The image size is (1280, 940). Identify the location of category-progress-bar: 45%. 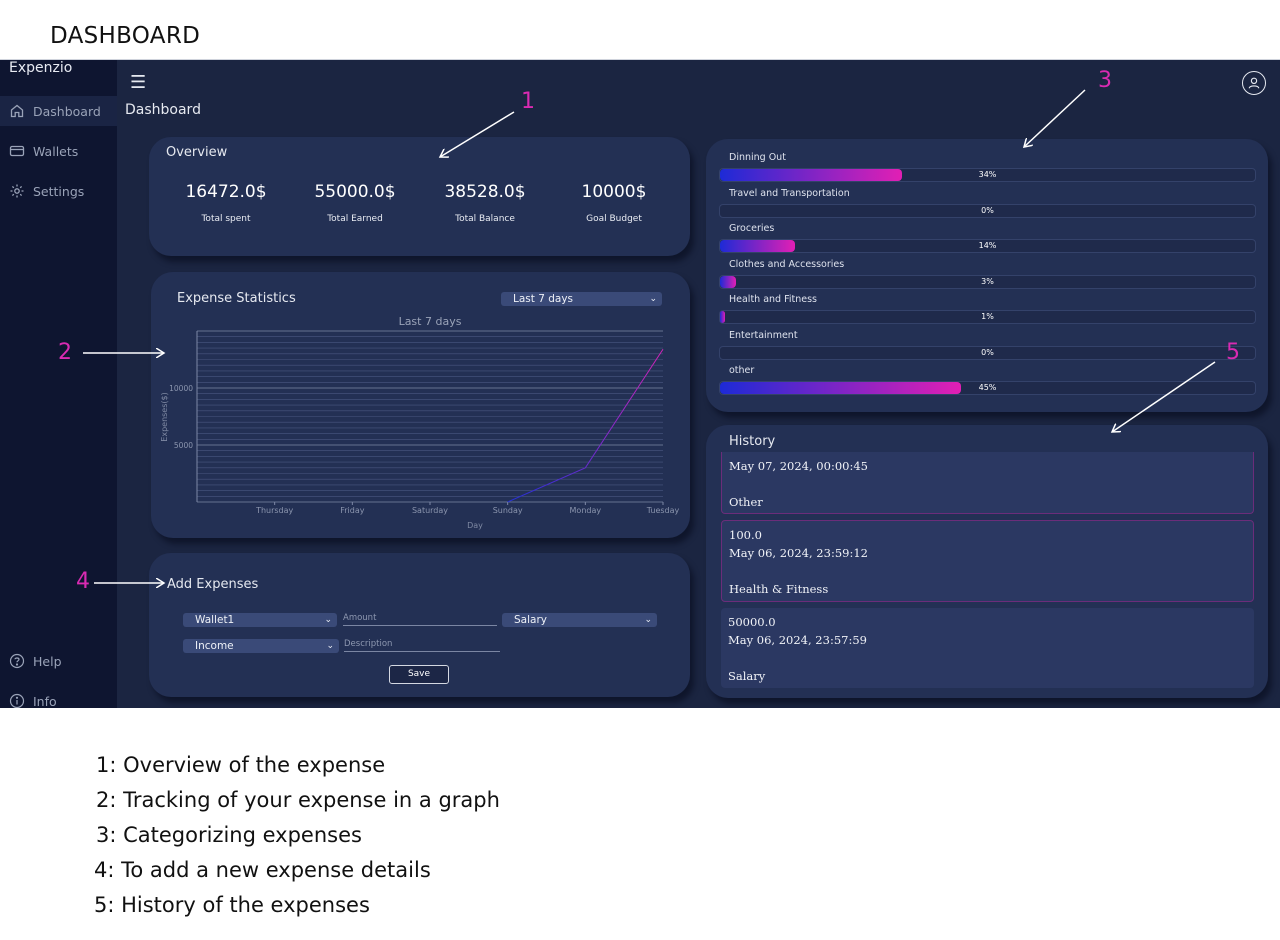
(987, 388).